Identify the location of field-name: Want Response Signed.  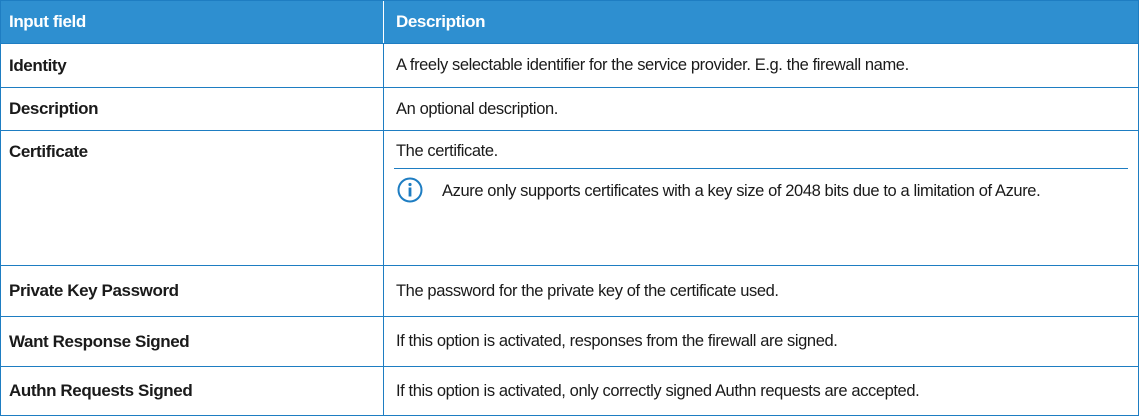
(192, 341).